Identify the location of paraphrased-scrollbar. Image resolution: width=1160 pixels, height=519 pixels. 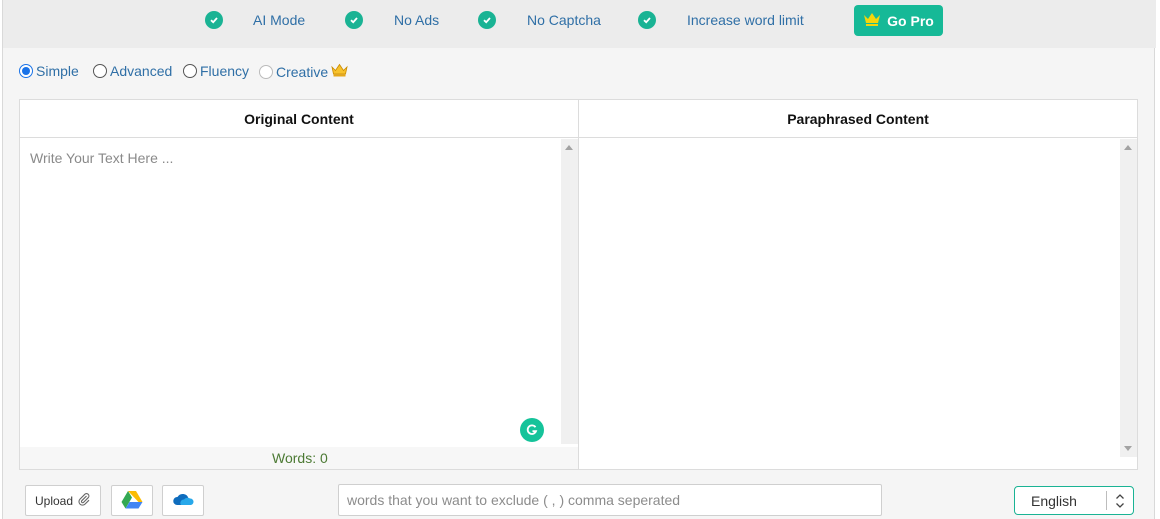
(1128, 298).